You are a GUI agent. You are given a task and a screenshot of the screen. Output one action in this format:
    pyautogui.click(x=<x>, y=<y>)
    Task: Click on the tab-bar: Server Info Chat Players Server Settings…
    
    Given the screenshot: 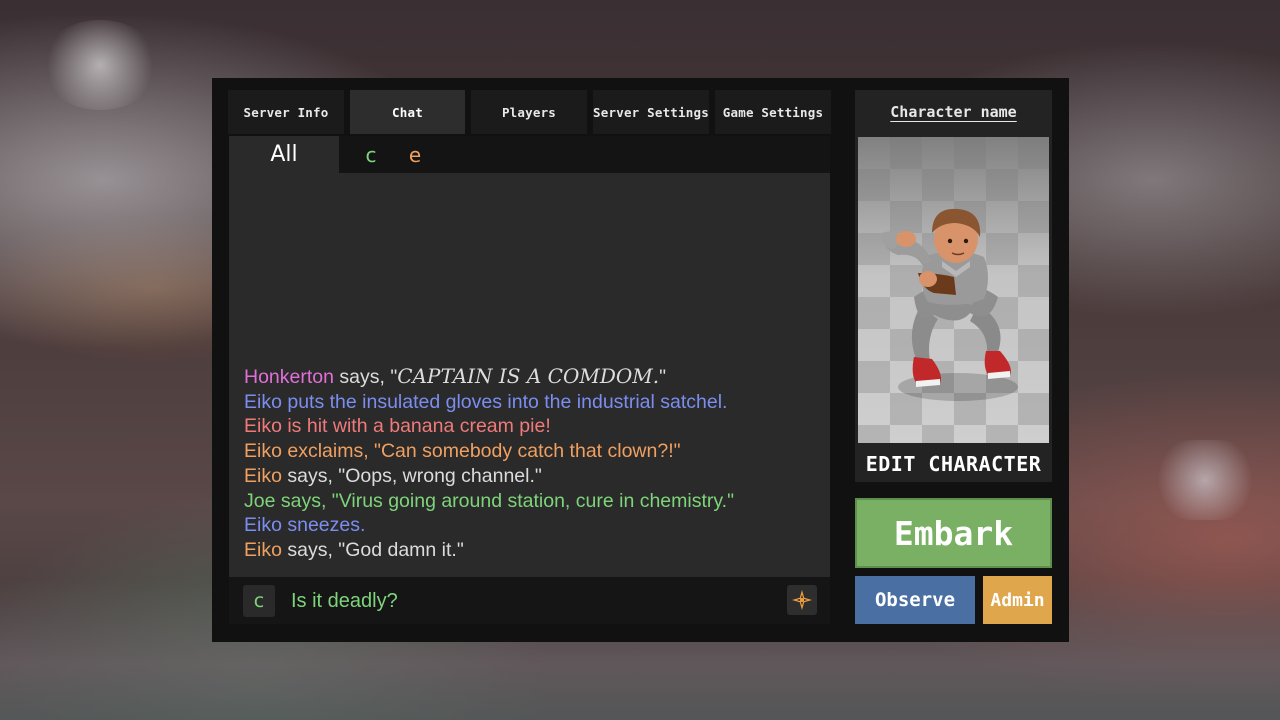 What is the action you would take?
    pyautogui.click(x=532, y=112)
    